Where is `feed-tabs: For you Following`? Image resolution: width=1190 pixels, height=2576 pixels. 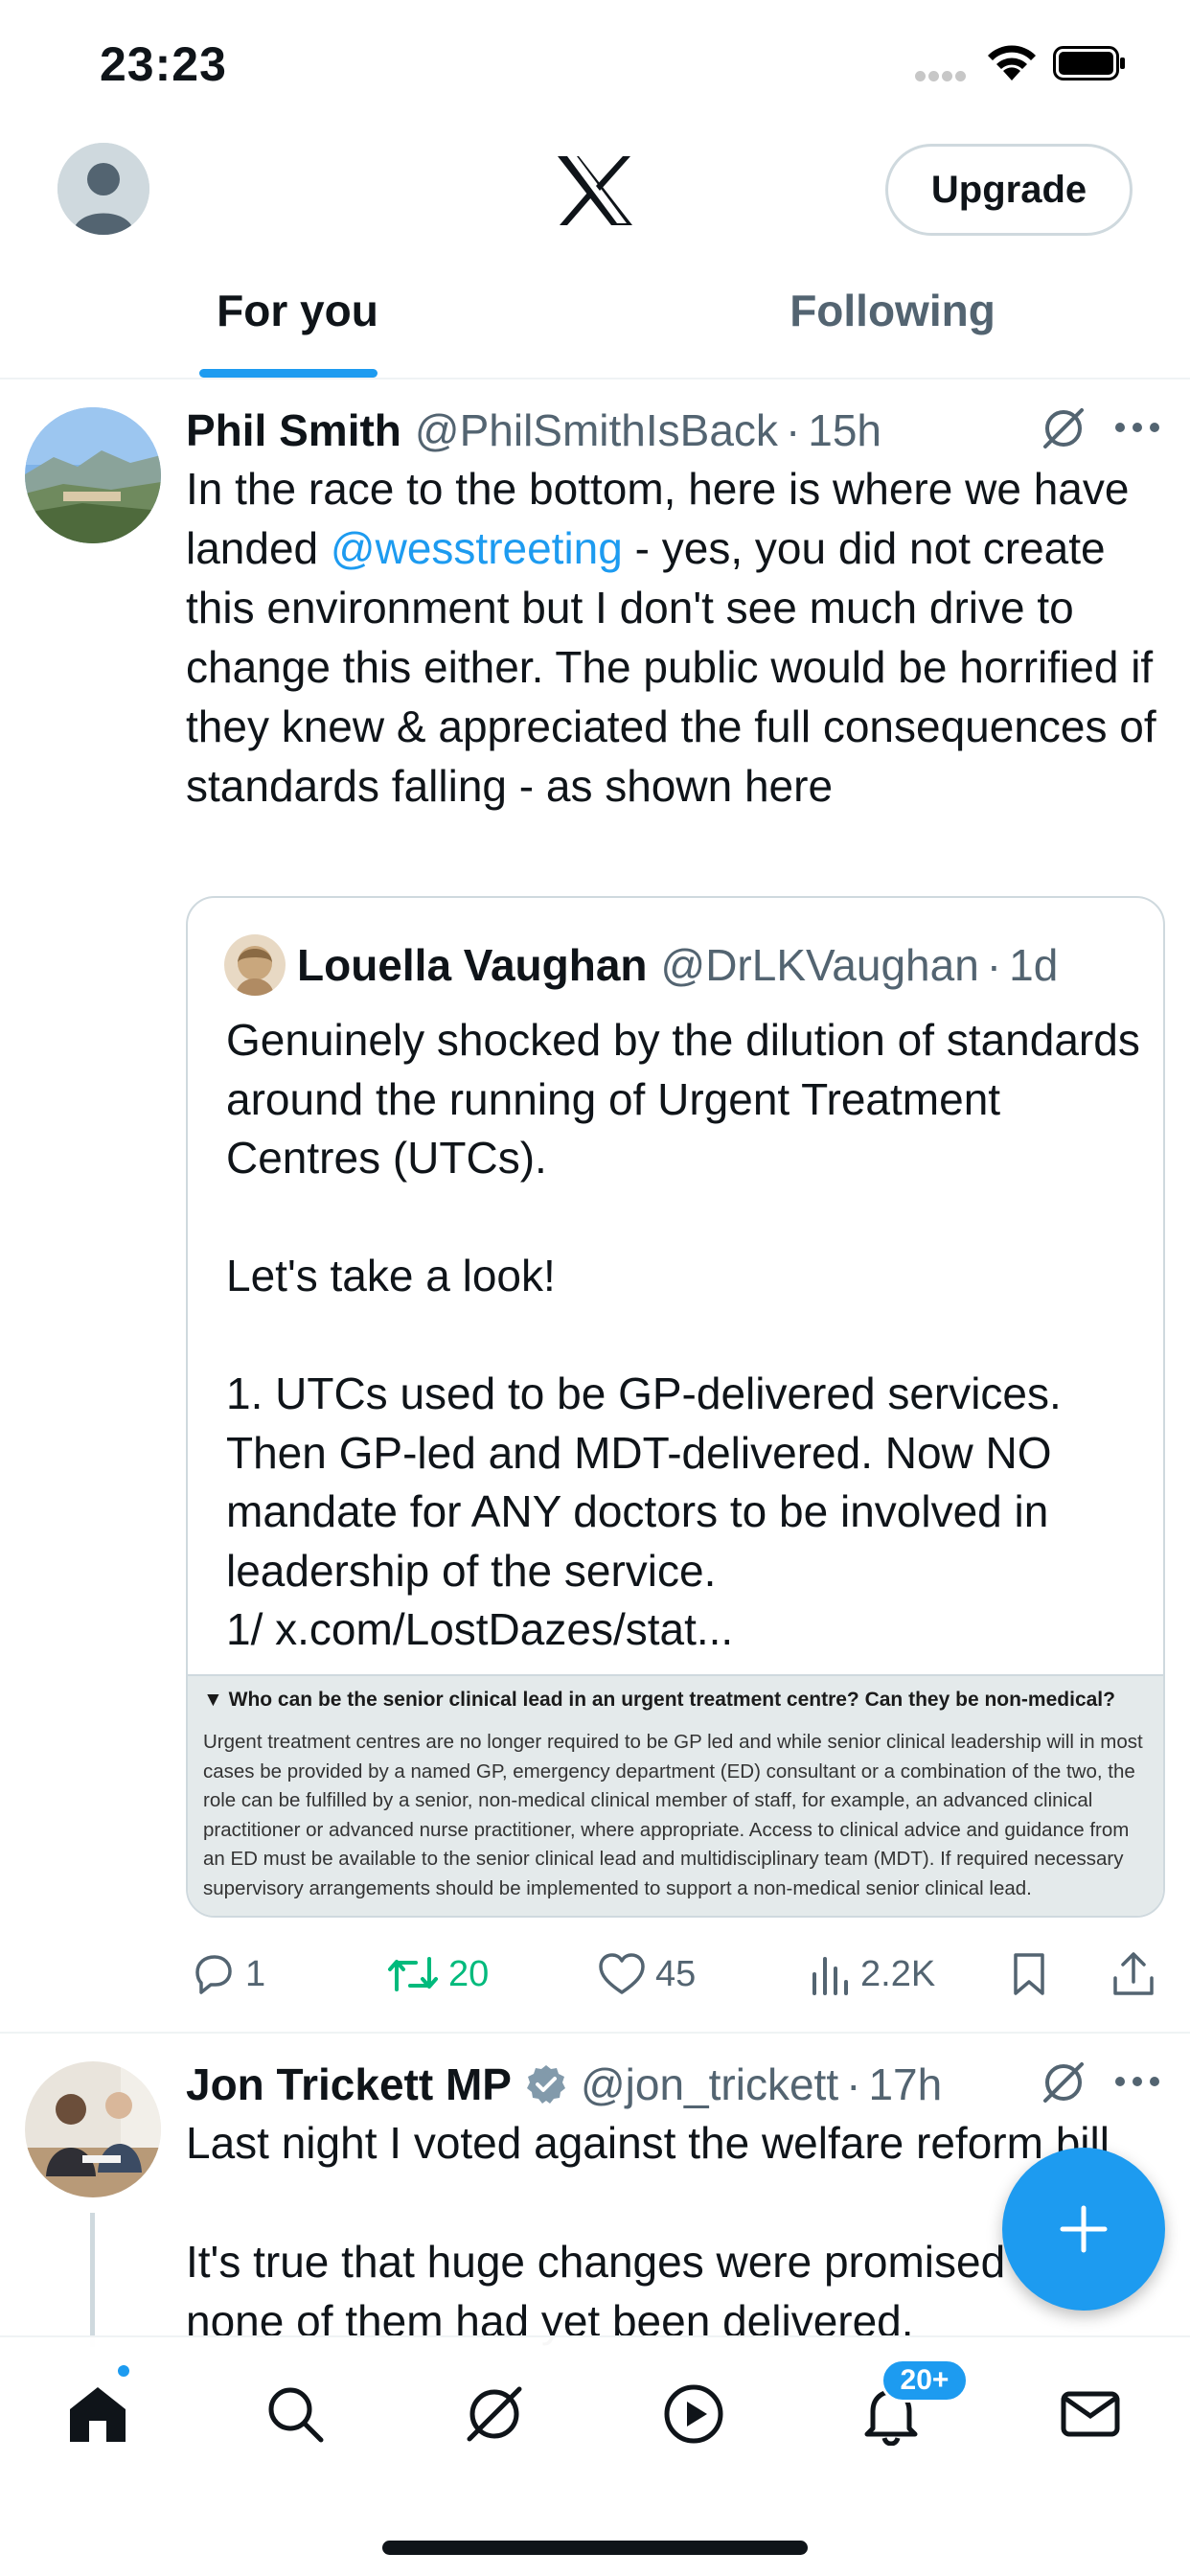
feed-tabs: For you Following is located at coordinates (595, 326).